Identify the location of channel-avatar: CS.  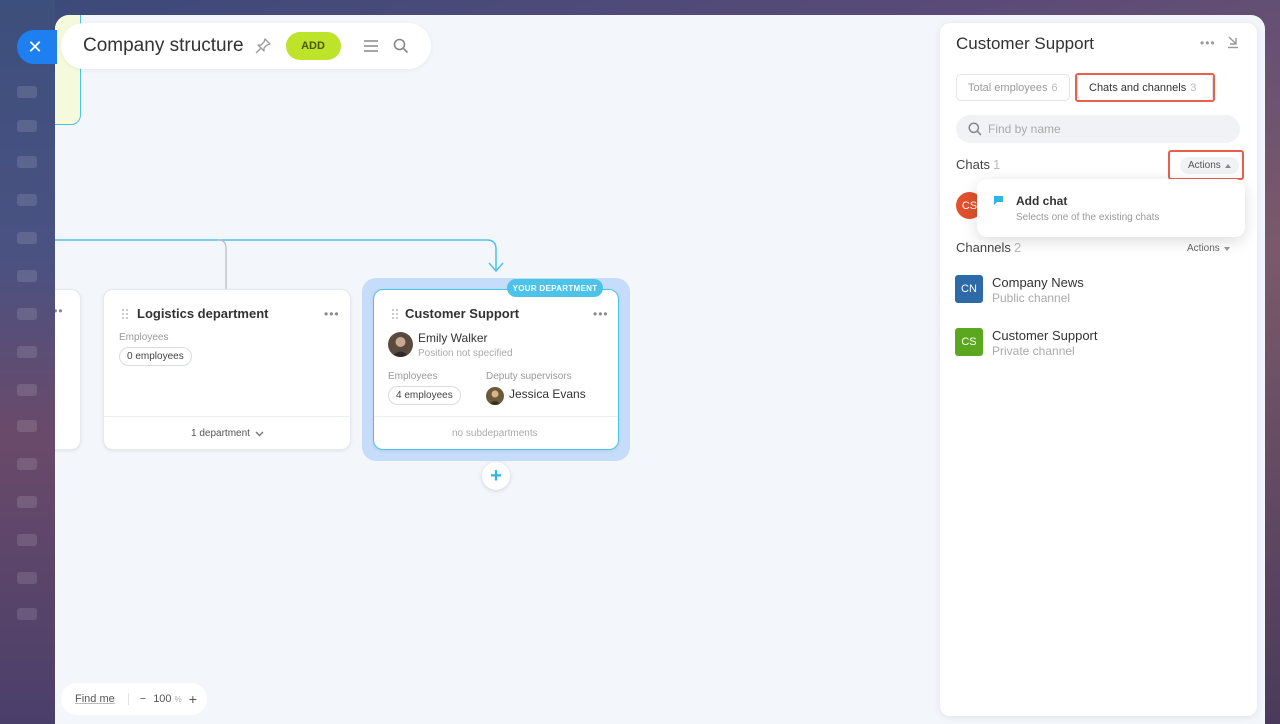
(969, 342).